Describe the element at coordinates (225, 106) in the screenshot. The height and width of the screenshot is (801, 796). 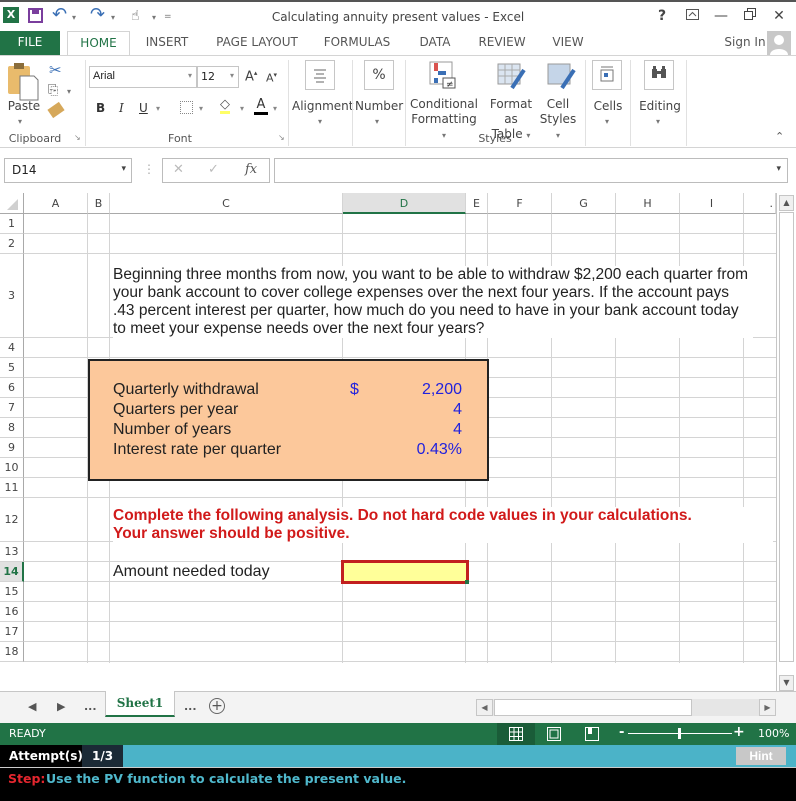
I see `fill-color-icon: ◇` at that location.